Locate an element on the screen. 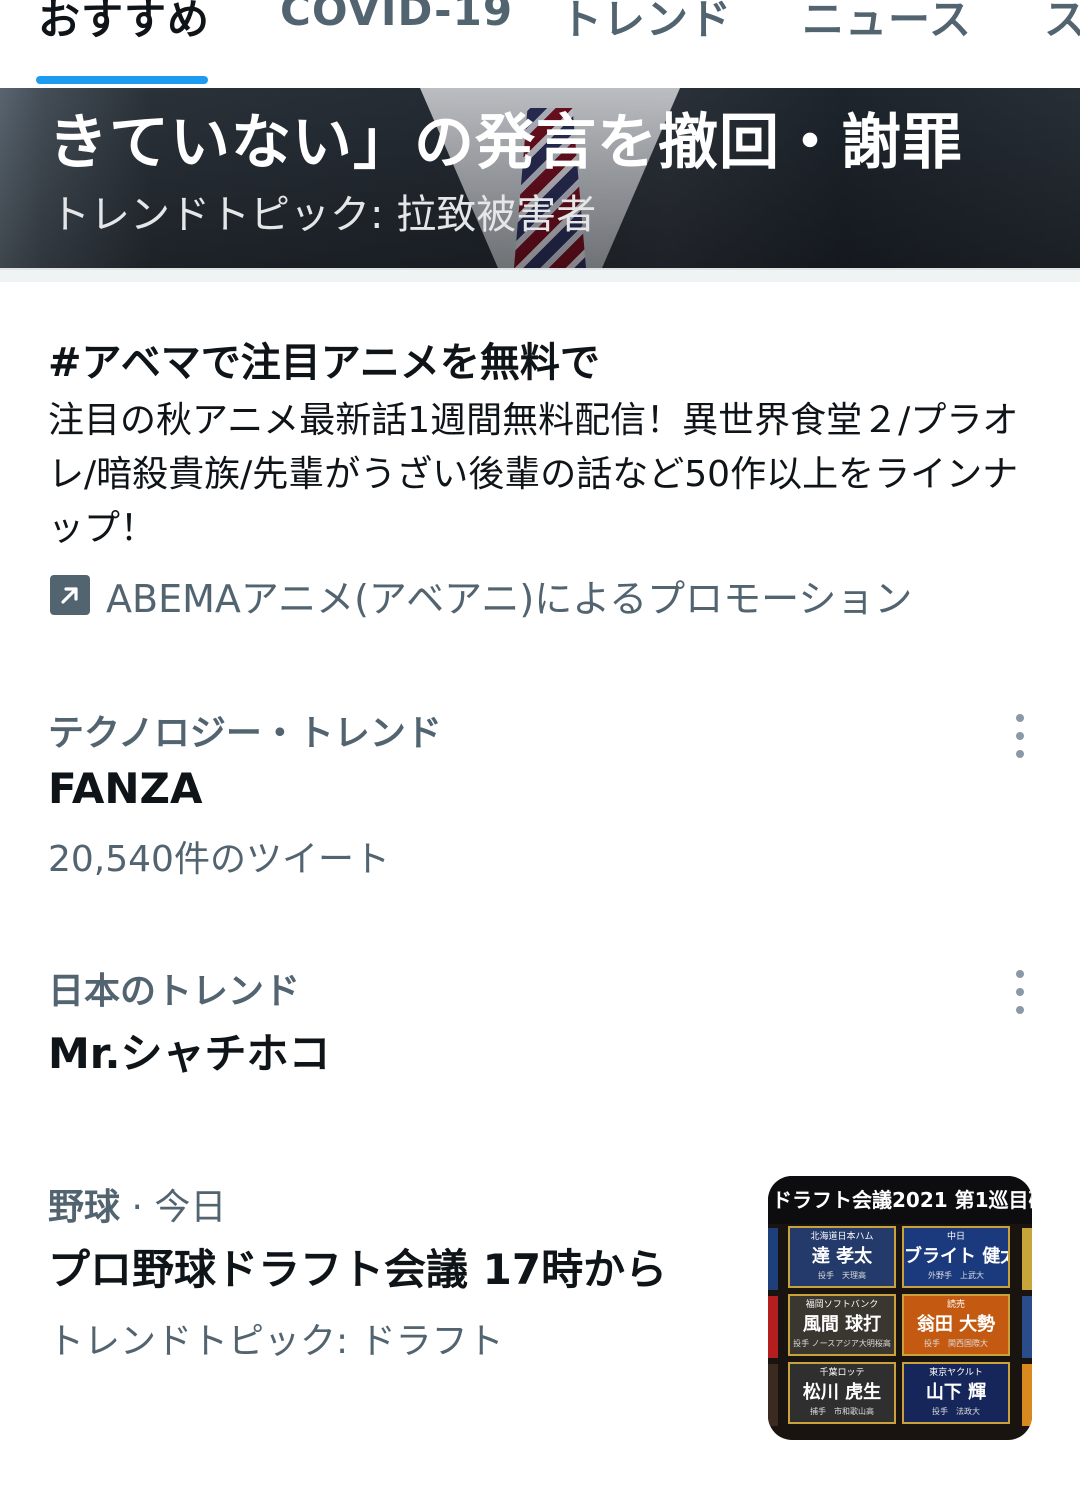 This screenshot has height=1499, width=1080. explore-tabs: おすすめ COVID-19 トレンド ニュース ス is located at coordinates (540, 44).